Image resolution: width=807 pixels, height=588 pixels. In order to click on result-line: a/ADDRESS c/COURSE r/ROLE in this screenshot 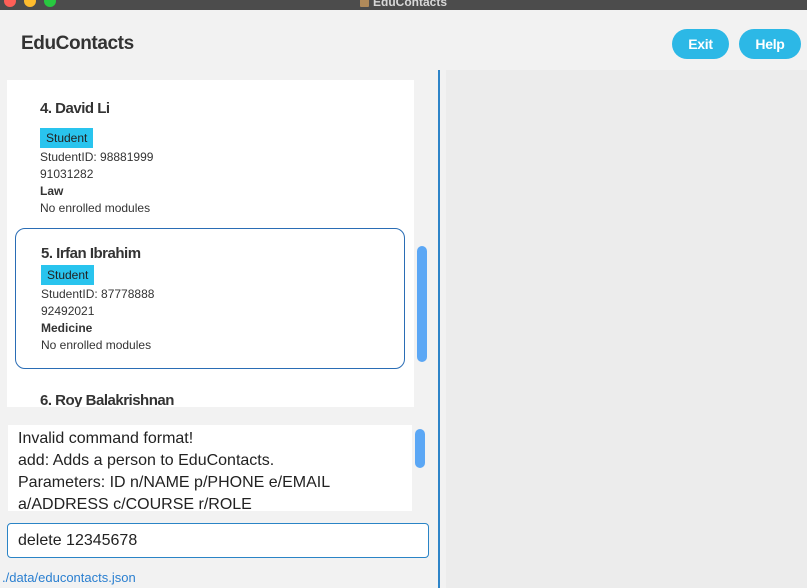, I will do `click(135, 503)`.